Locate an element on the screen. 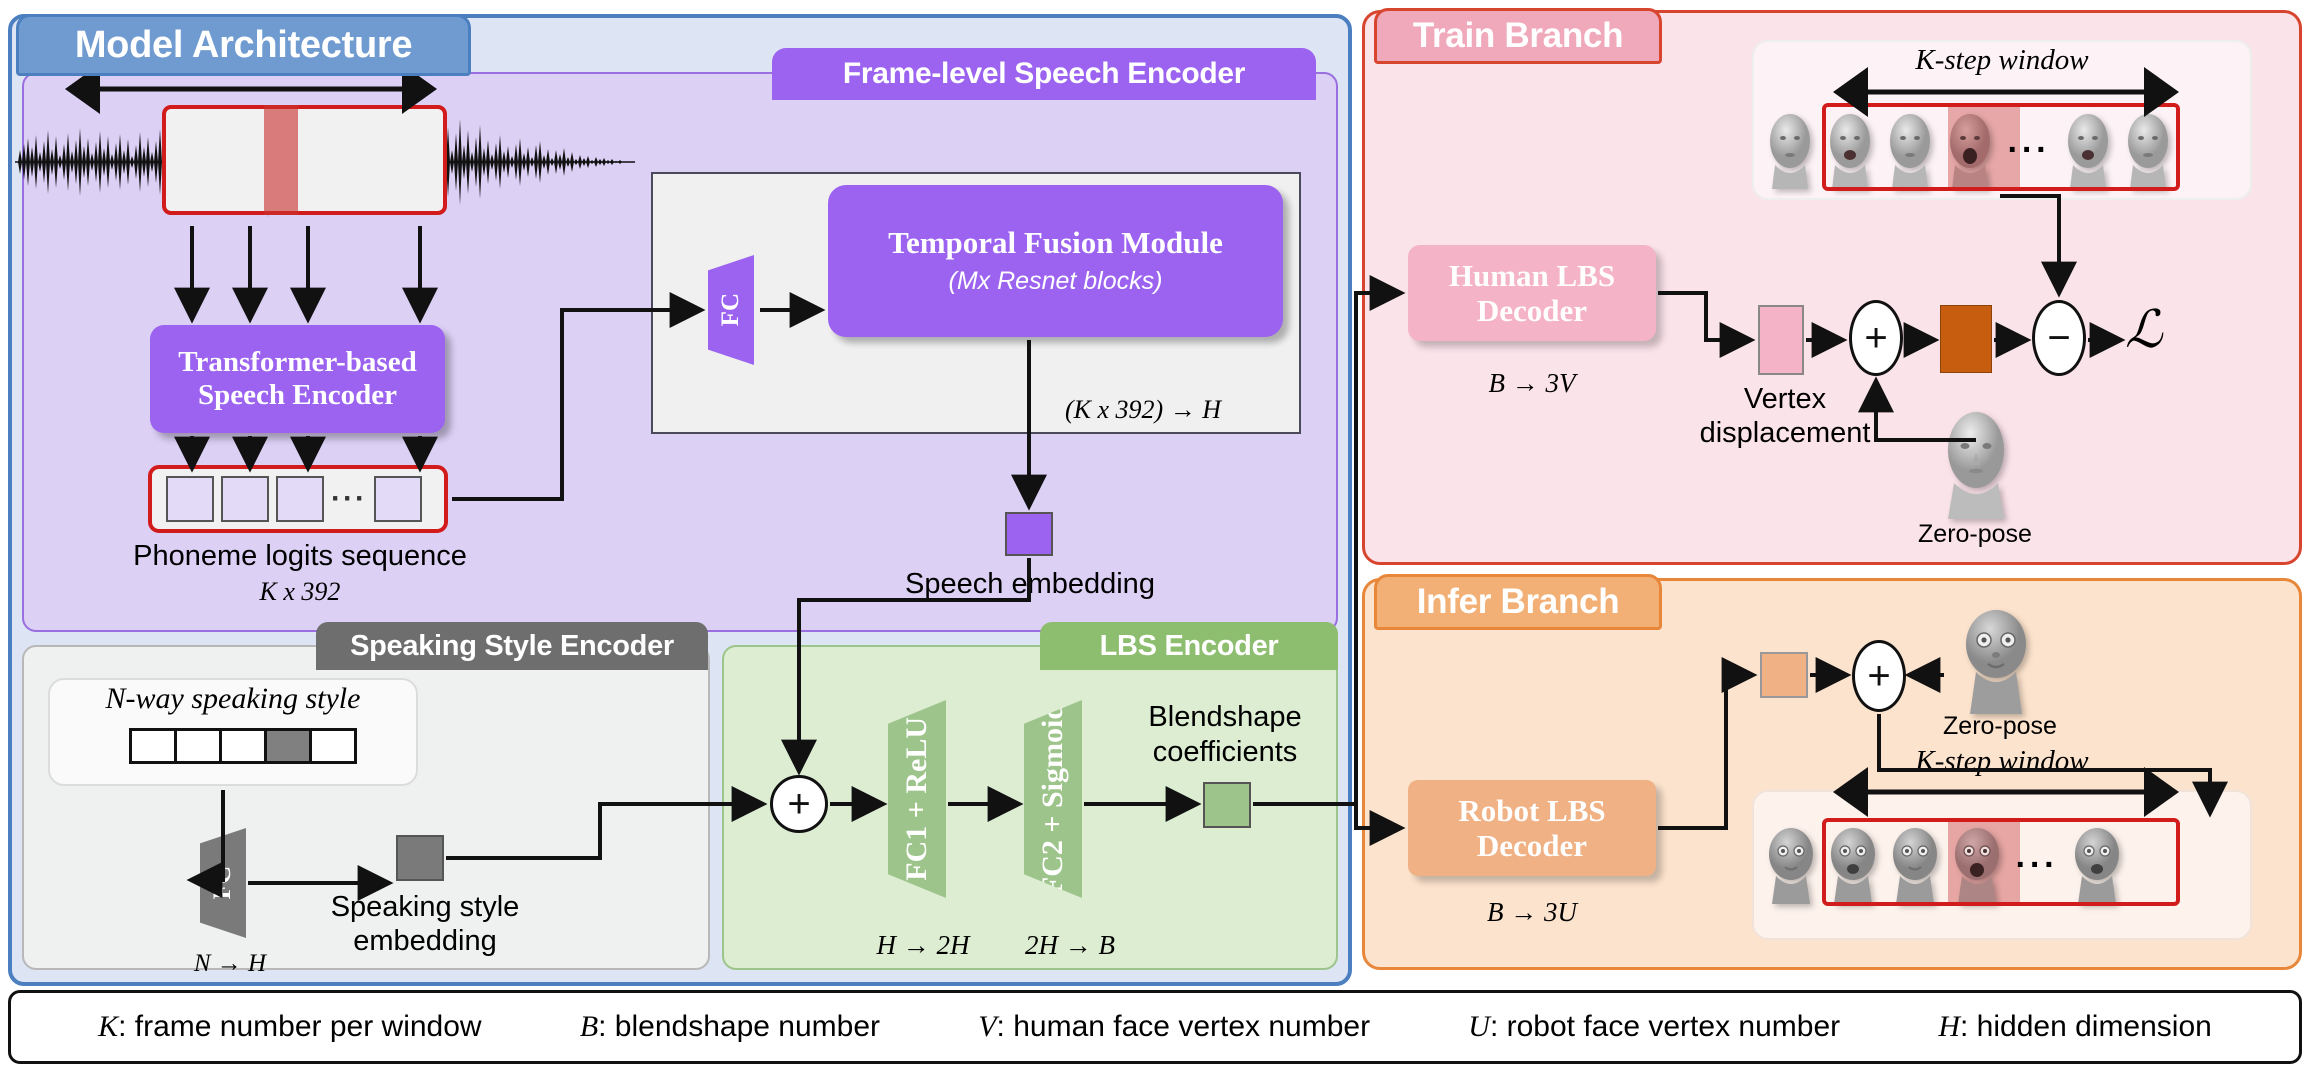 Image resolution: width=2310 pixels, height=1072 pixels. human-lbs-decoder-dims: B → 3V is located at coordinates (1532, 383).